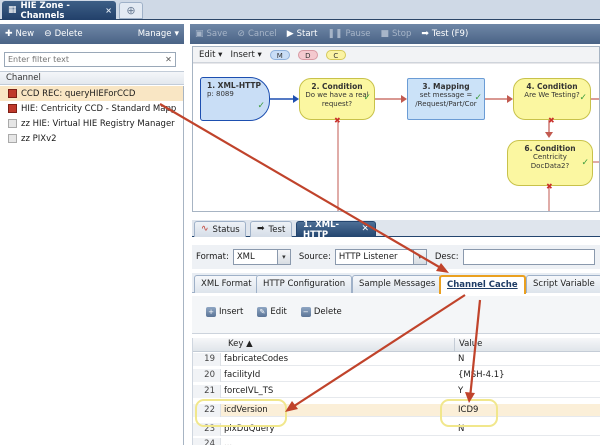  Describe the element at coordinates (321, 312) in the screenshot. I see `delete-button: − Delete` at that location.